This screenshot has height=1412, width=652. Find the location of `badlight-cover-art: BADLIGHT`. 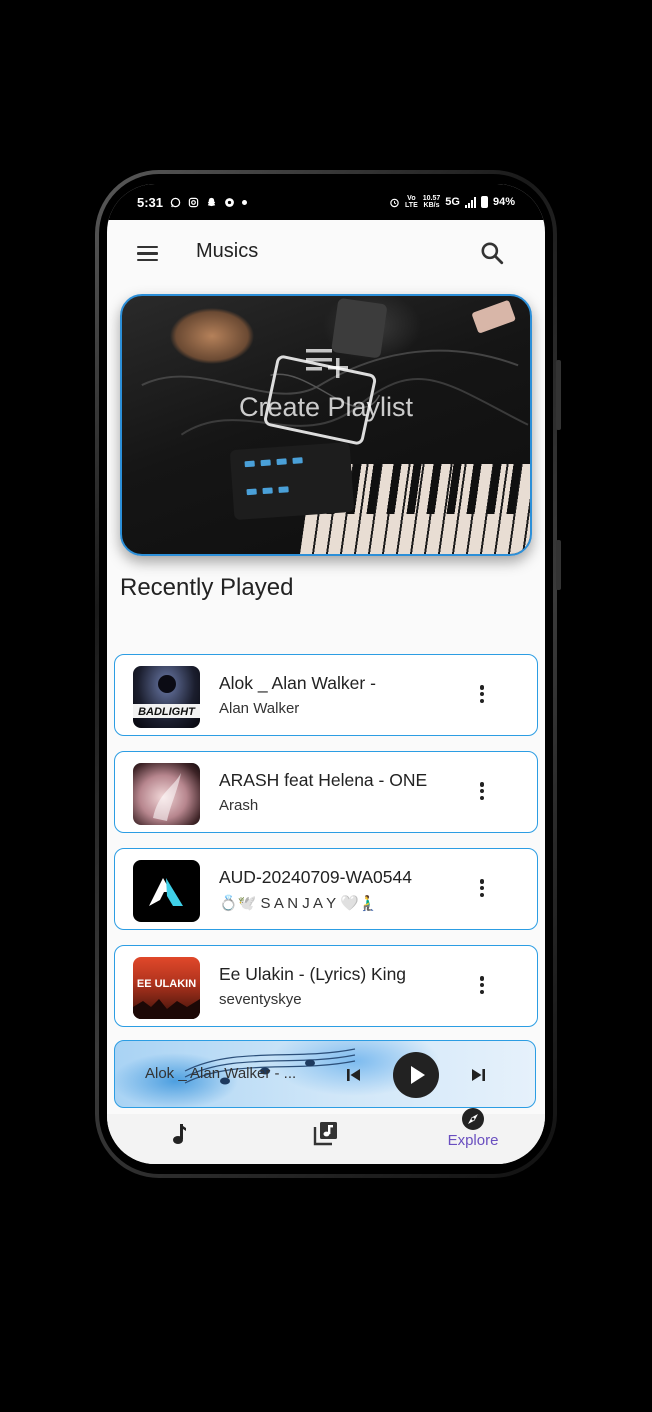

badlight-cover-art: BADLIGHT is located at coordinates (166, 696).